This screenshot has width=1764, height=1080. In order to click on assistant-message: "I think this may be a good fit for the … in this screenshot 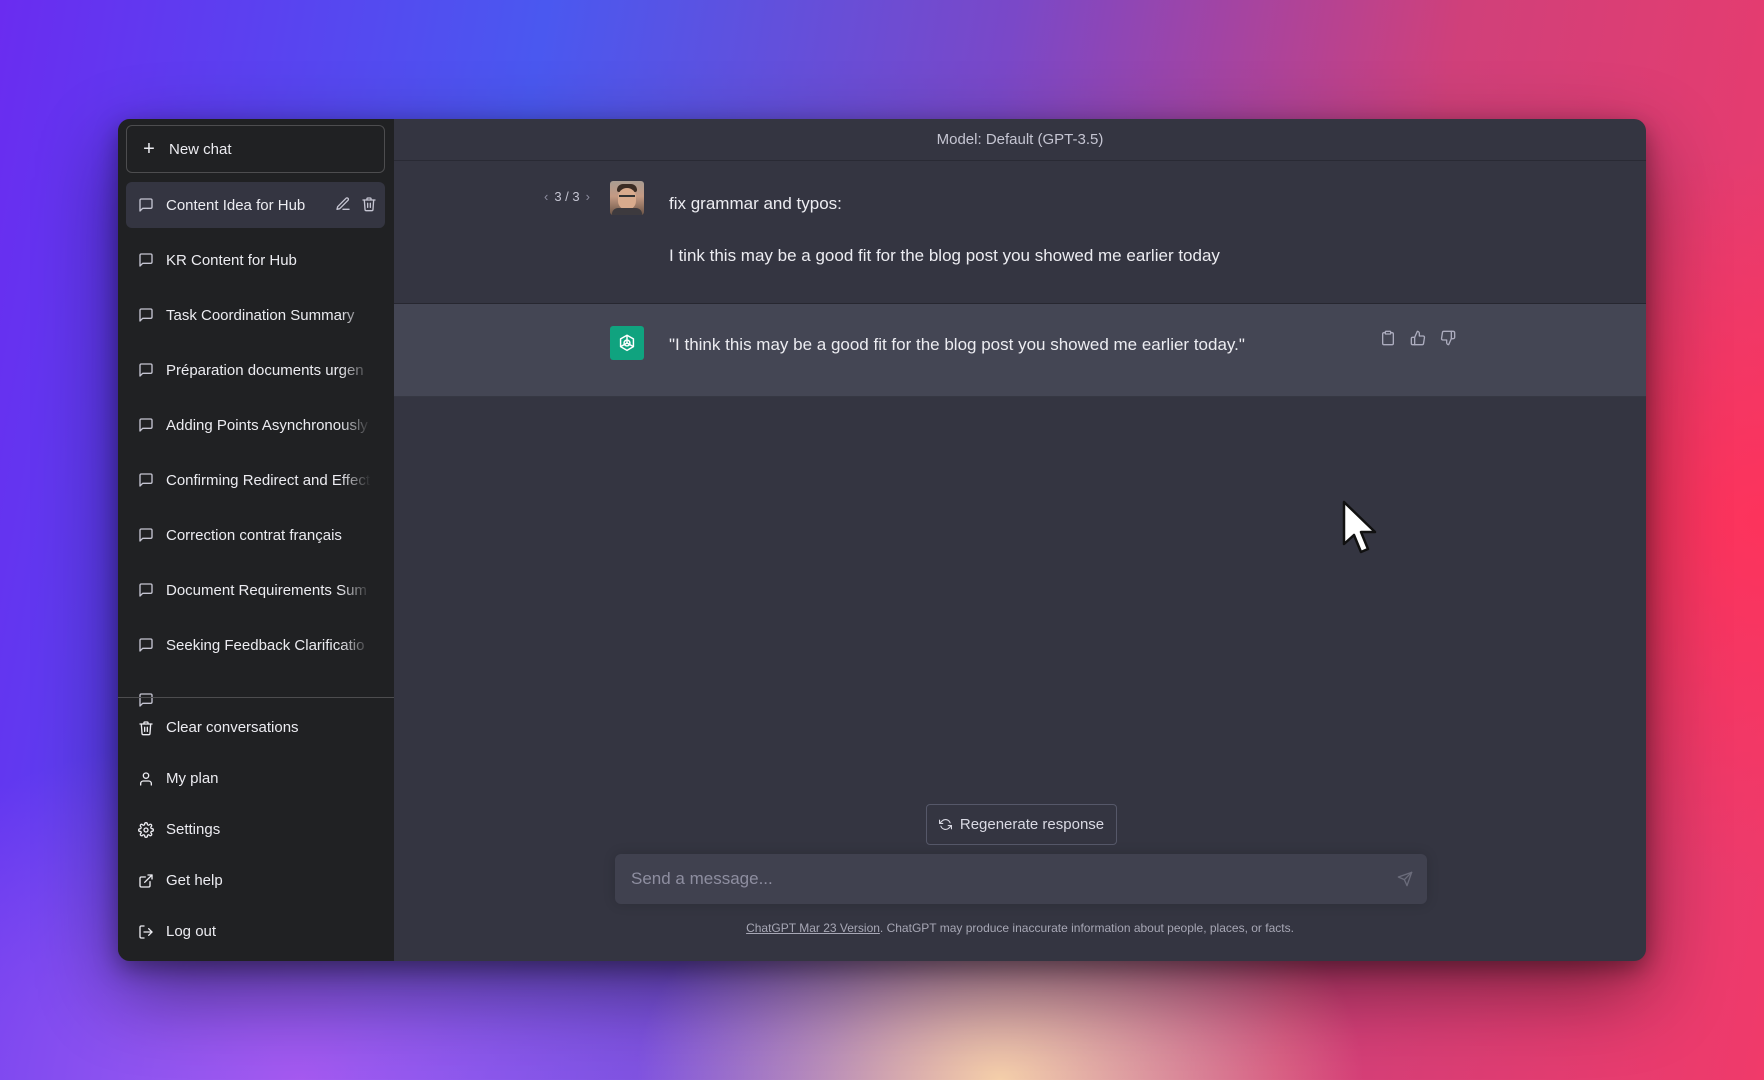, I will do `click(1020, 350)`.